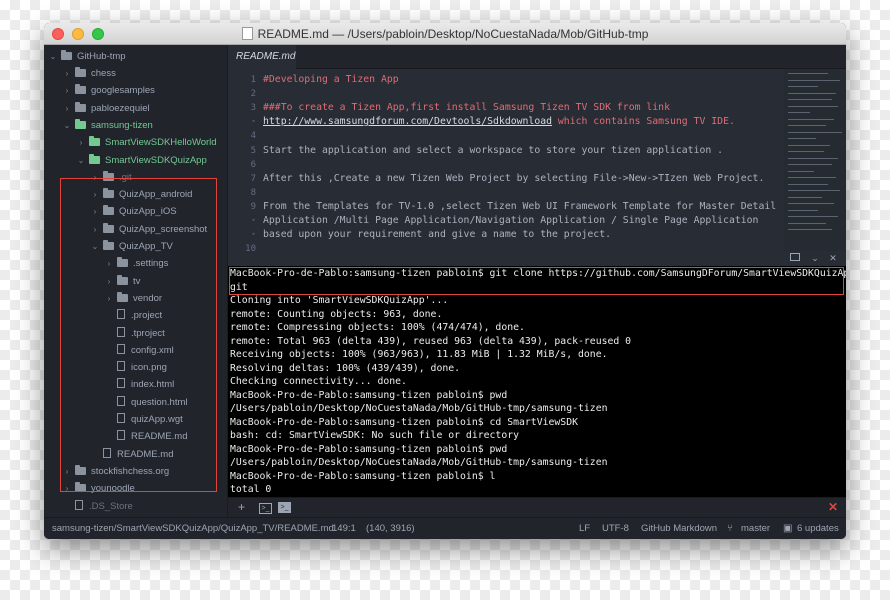 Image resolution: width=890 pixels, height=600 pixels. Describe the element at coordinates (133, 211) in the screenshot. I see `tree-item: › QuizApp_iOS` at that location.